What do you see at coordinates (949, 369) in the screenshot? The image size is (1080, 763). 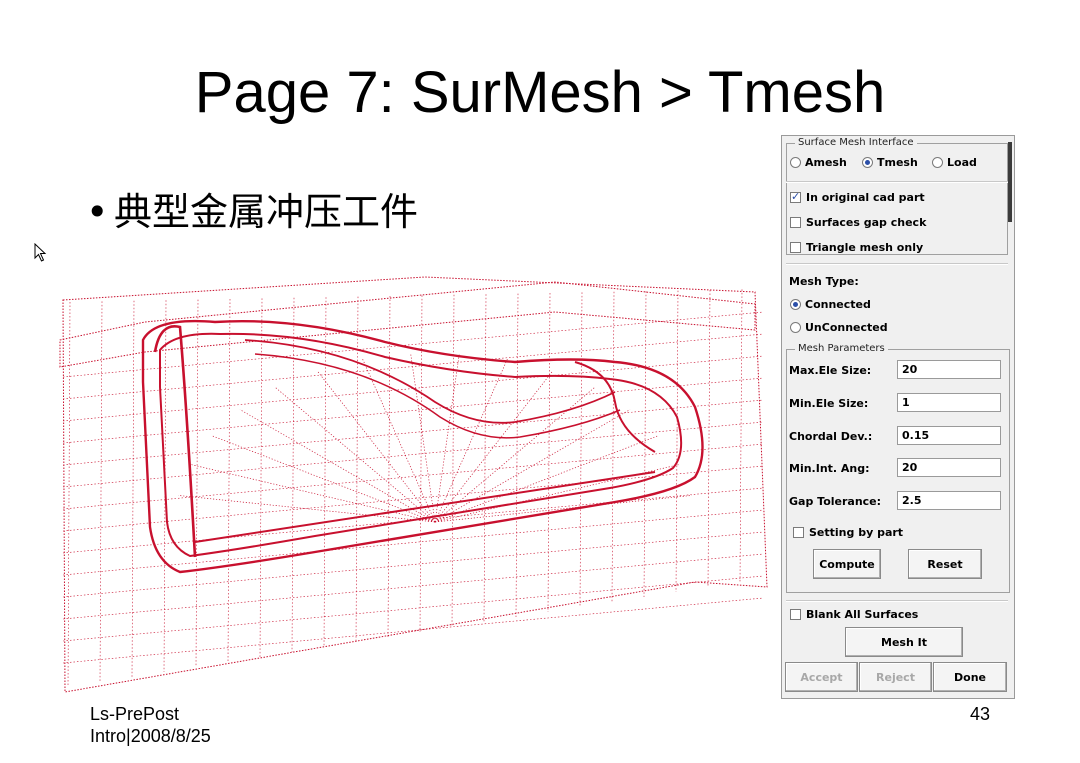 I see `max-ele-size-input: 20` at bounding box center [949, 369].